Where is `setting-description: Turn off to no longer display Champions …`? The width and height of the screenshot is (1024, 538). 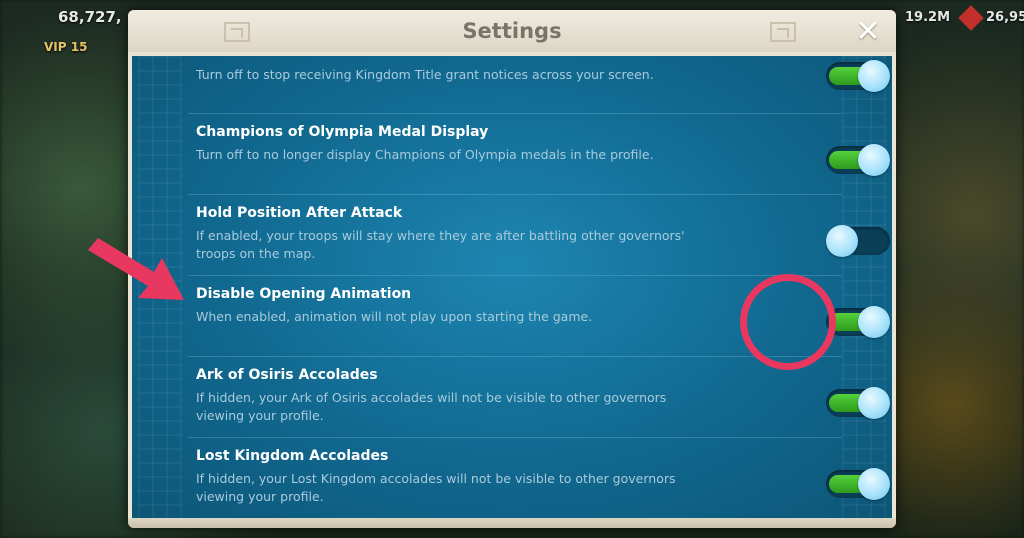 setting-description: Turn off to no longer display Champions … is located at coordinates (425, 154).